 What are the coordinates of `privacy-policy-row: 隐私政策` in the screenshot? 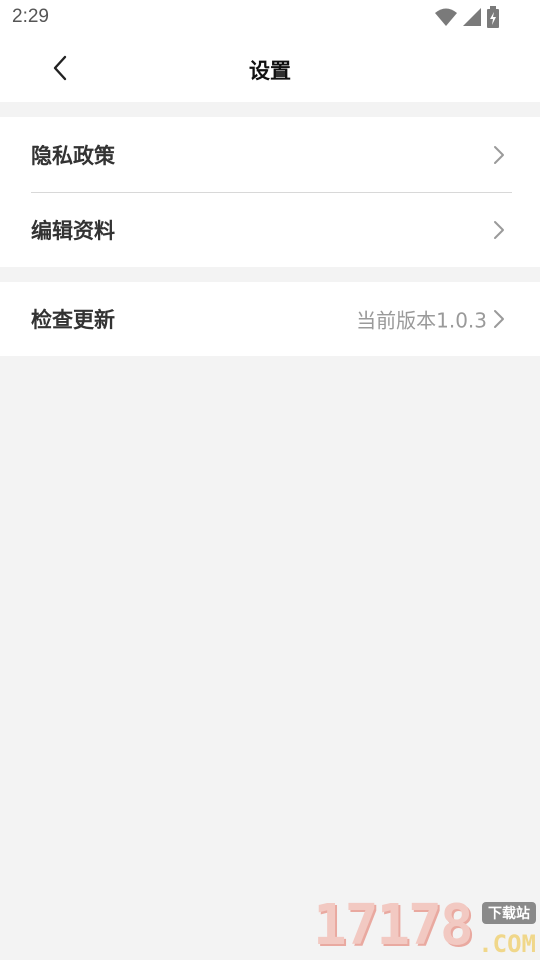 It's located at (270, 154).